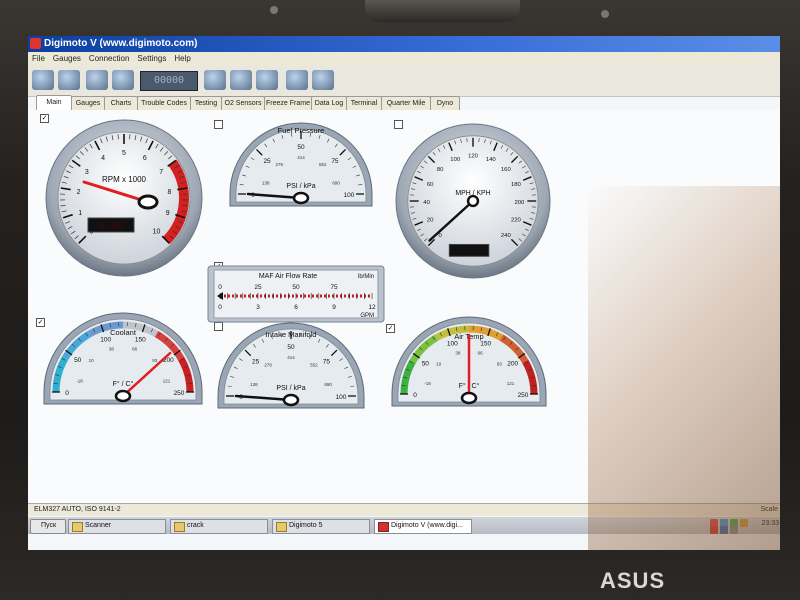  I want to click on intake-unit: PSI / kPa, so click(290, 388).